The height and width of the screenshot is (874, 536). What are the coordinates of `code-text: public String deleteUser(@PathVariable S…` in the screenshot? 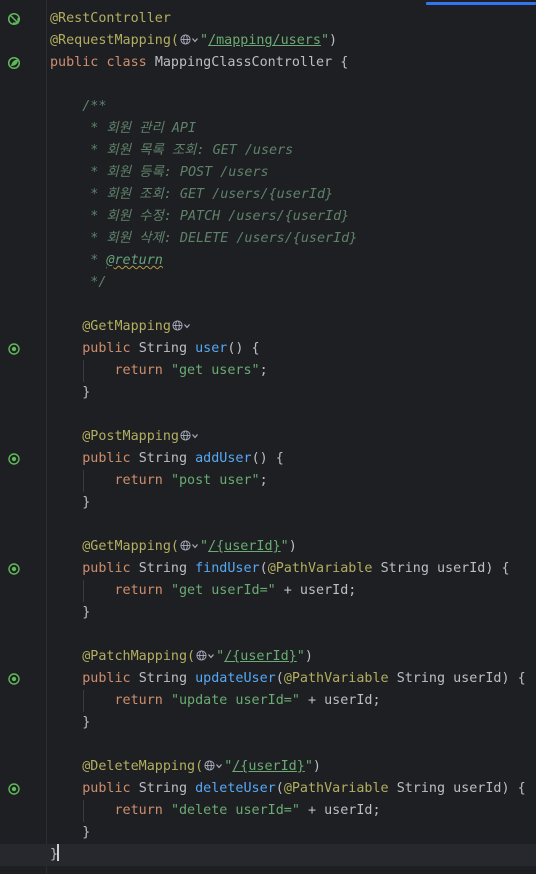 It's located at (288, 789).